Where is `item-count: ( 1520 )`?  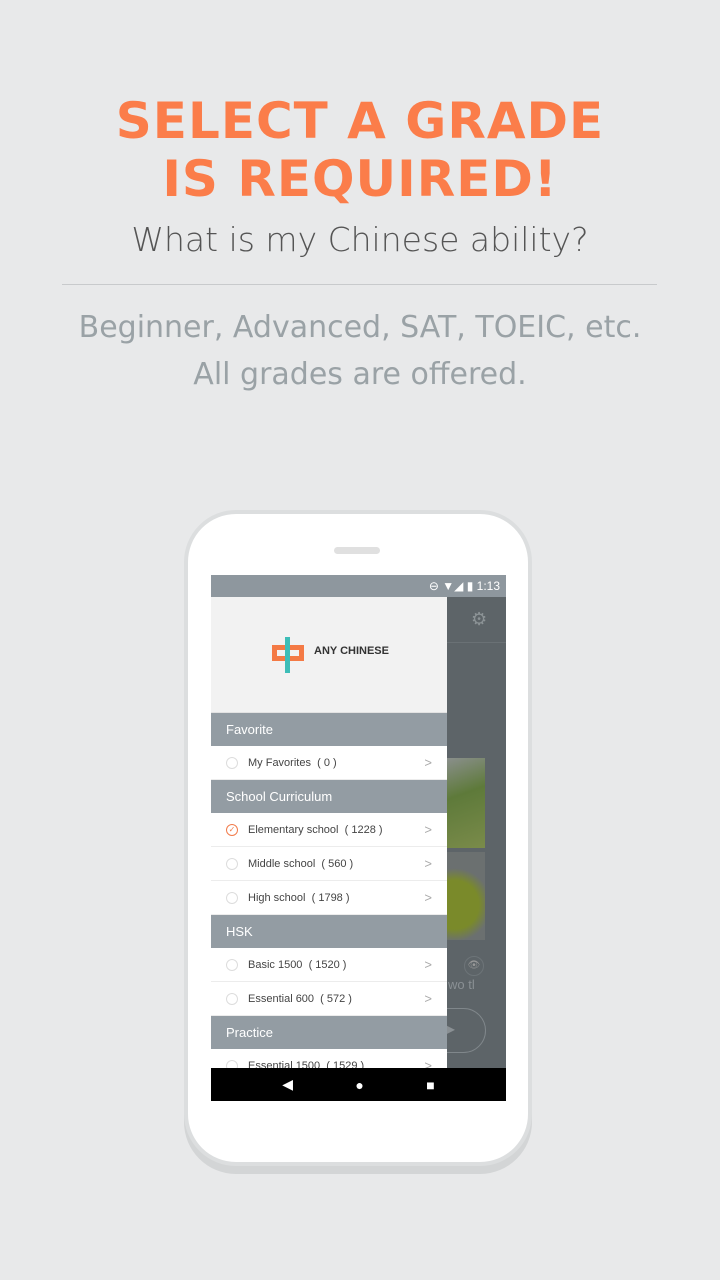 item-count: ( 1520 ) is located at coordinates (327, 965).